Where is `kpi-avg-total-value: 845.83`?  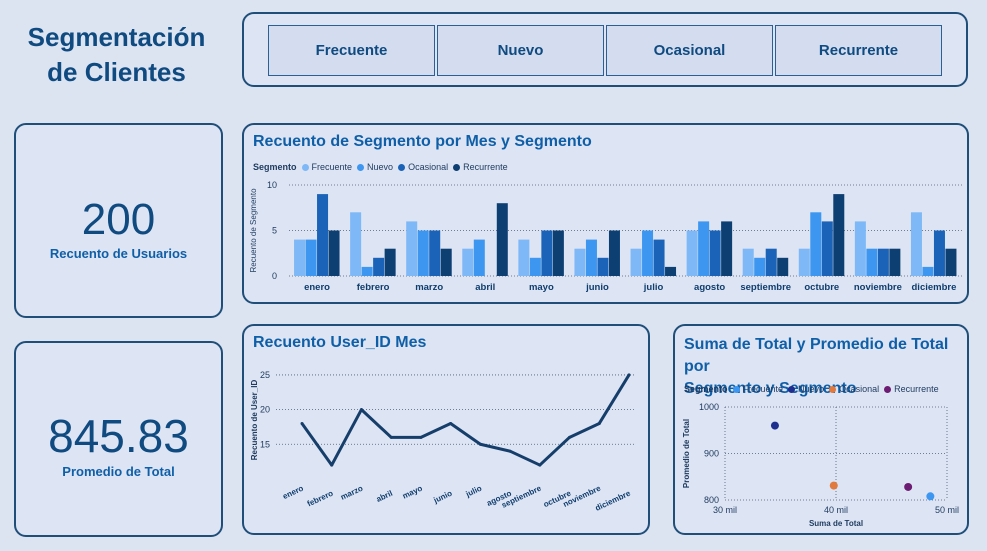
kpi-avg-total-value: 845.83 is located at coordinates (118, 436).